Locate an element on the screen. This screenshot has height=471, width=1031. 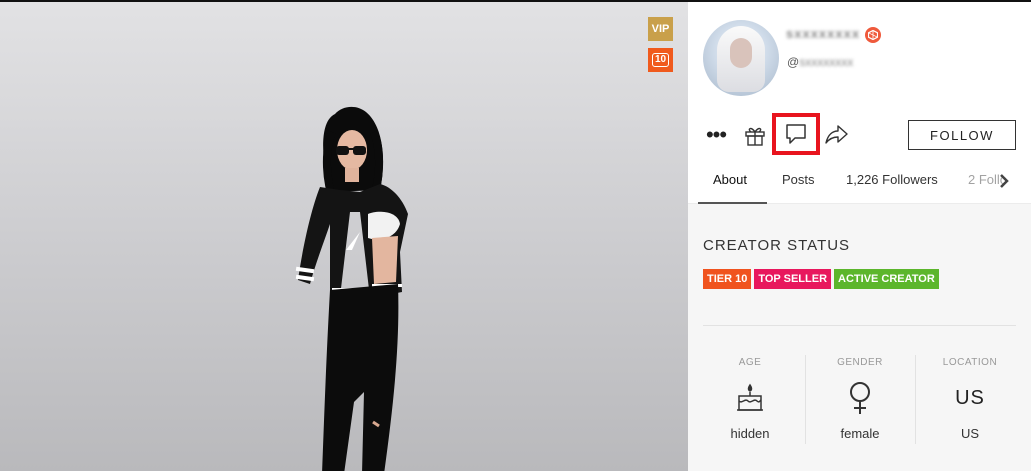
level-badge-value: 10 is located at coordinates (660, 60).